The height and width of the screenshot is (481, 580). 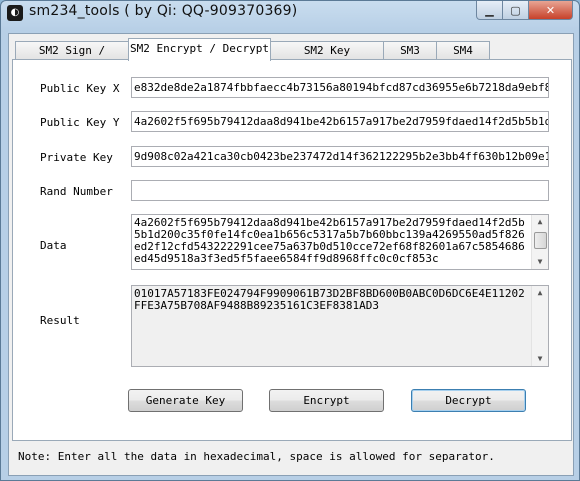 I want to click on decrypt-button: Decrypt, so click(x=468, y=400).